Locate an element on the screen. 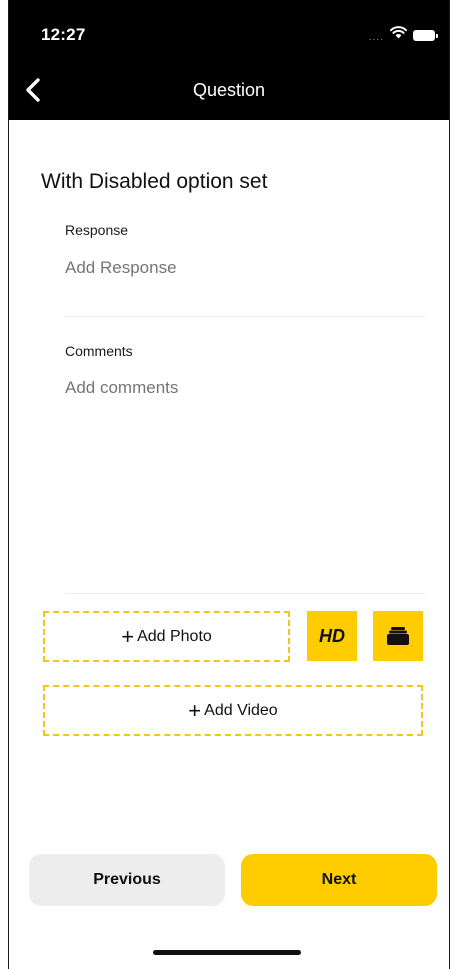 This screenshot has width=454, height=969. next-button: Next is located at coordinates (339, 880).